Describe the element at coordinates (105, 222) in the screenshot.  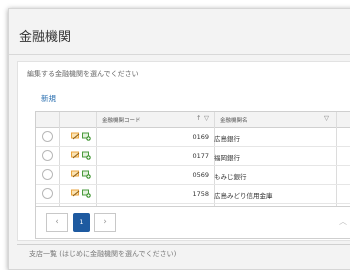
I see `next-page-button: ›` at that location.